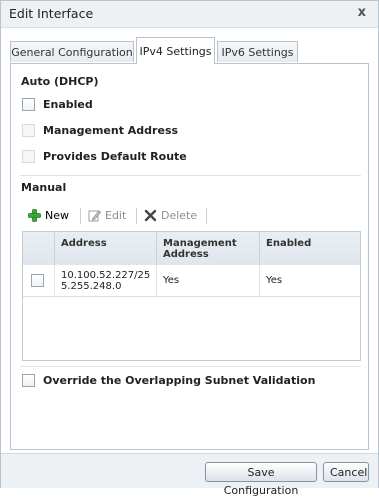  Describe the element at coordinates (346, 472) in the screenshot. I see `cancel-button: Cancel` at that location.